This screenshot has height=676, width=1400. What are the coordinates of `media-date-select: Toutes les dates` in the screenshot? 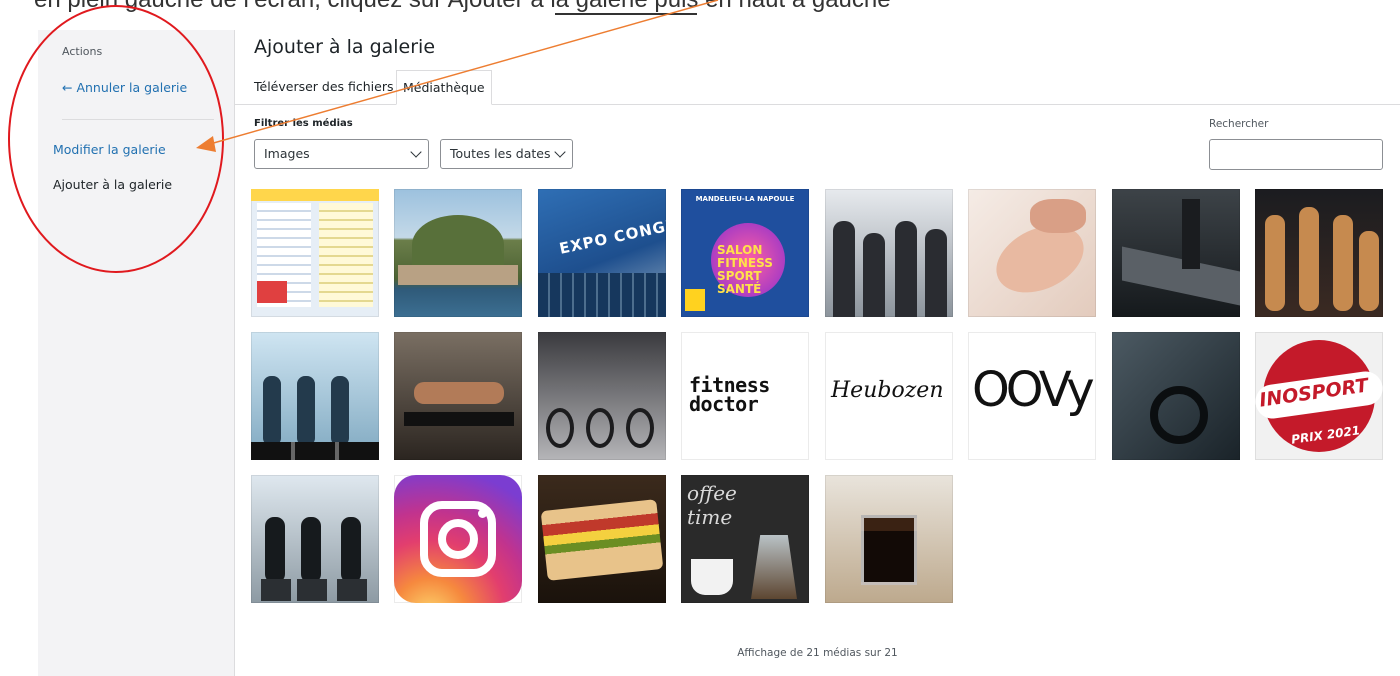 It's located at (506, 154).